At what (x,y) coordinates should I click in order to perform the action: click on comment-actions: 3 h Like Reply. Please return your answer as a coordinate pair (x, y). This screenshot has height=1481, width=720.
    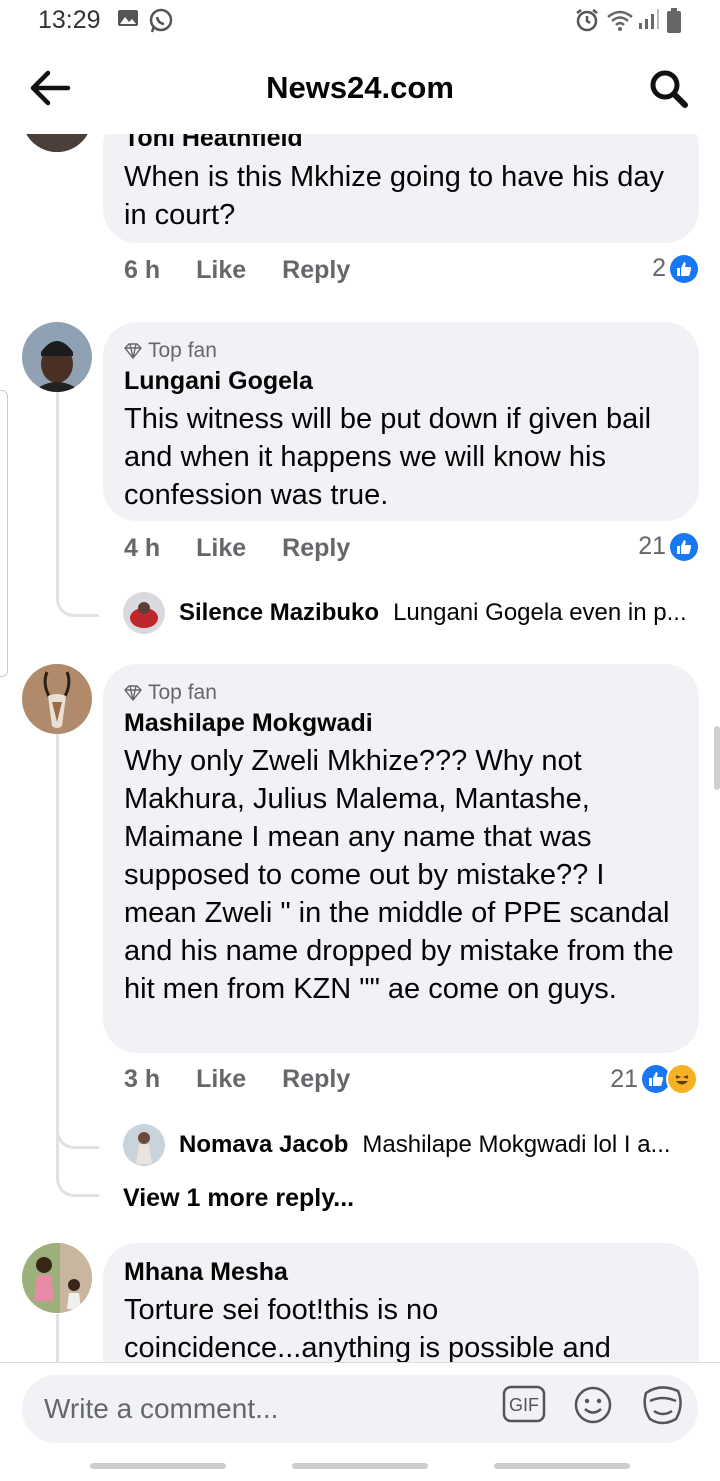
    Looking at the image, I should click on (237, 1079).